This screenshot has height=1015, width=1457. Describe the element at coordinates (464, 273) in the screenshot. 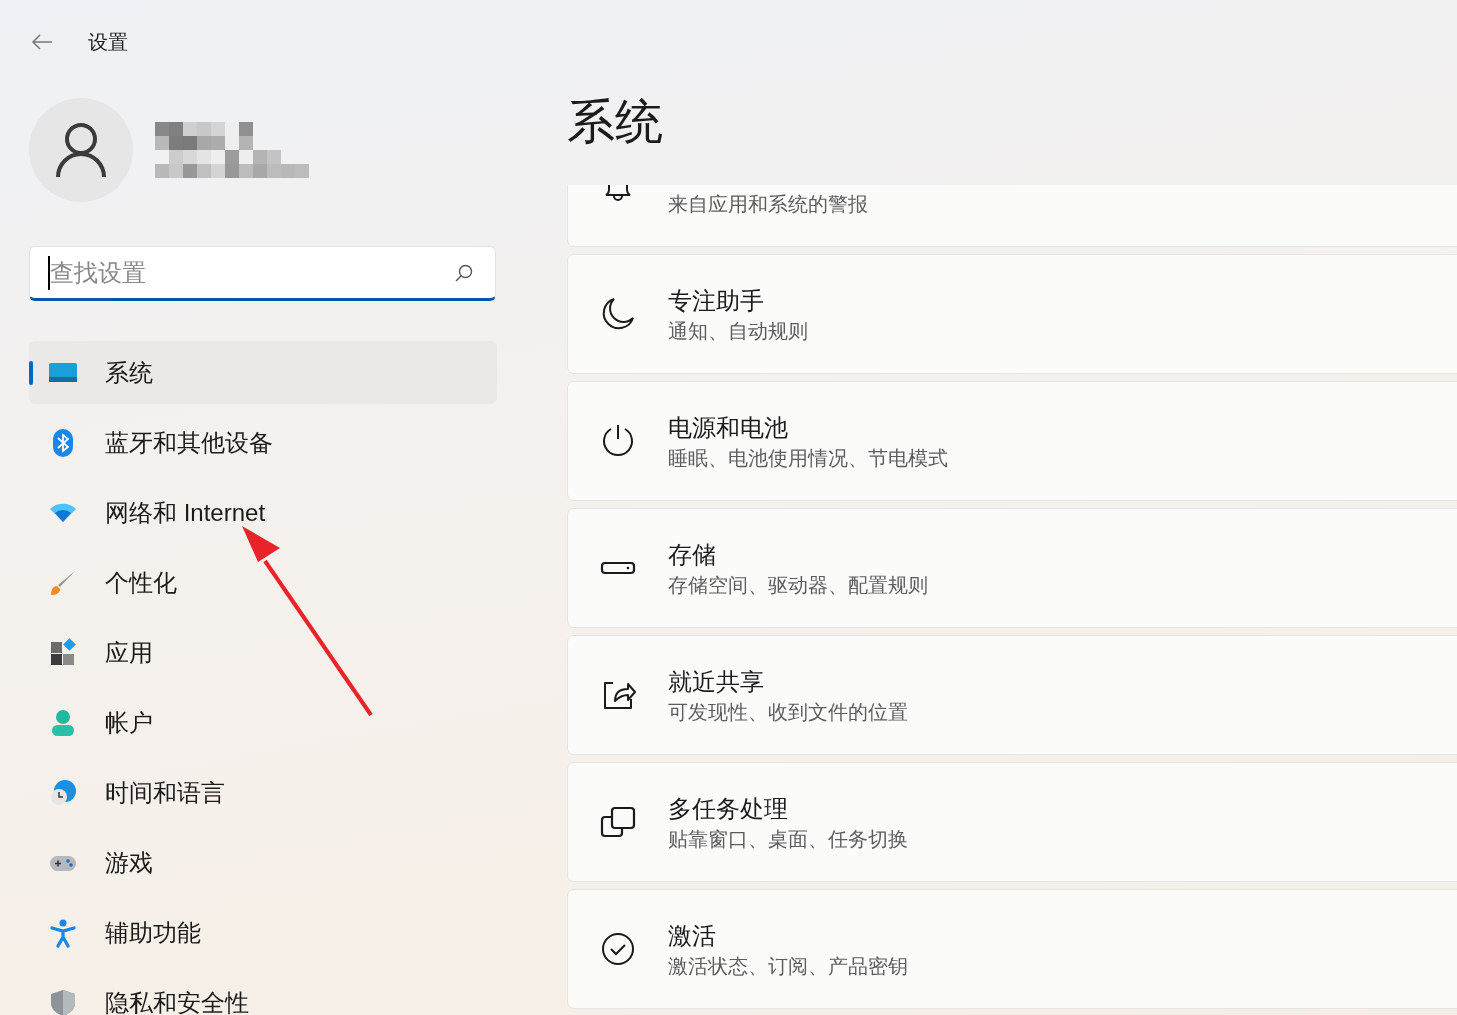

I see `search-icon` at that location.